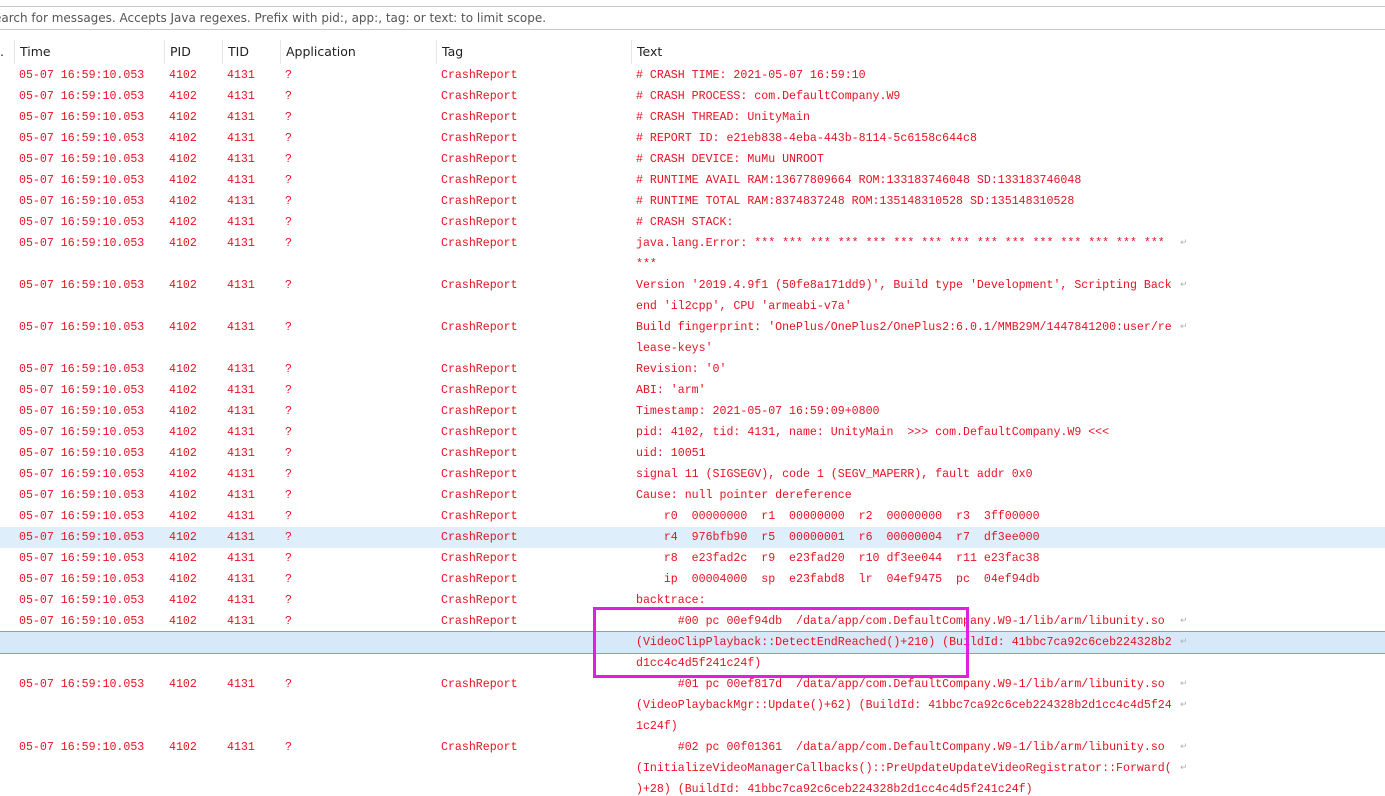 The width and height of the screenshot is (1385, 796). Describe the element at coordinates (358, 52) in the screenshot. I see `column-header-application: Application` at that location.